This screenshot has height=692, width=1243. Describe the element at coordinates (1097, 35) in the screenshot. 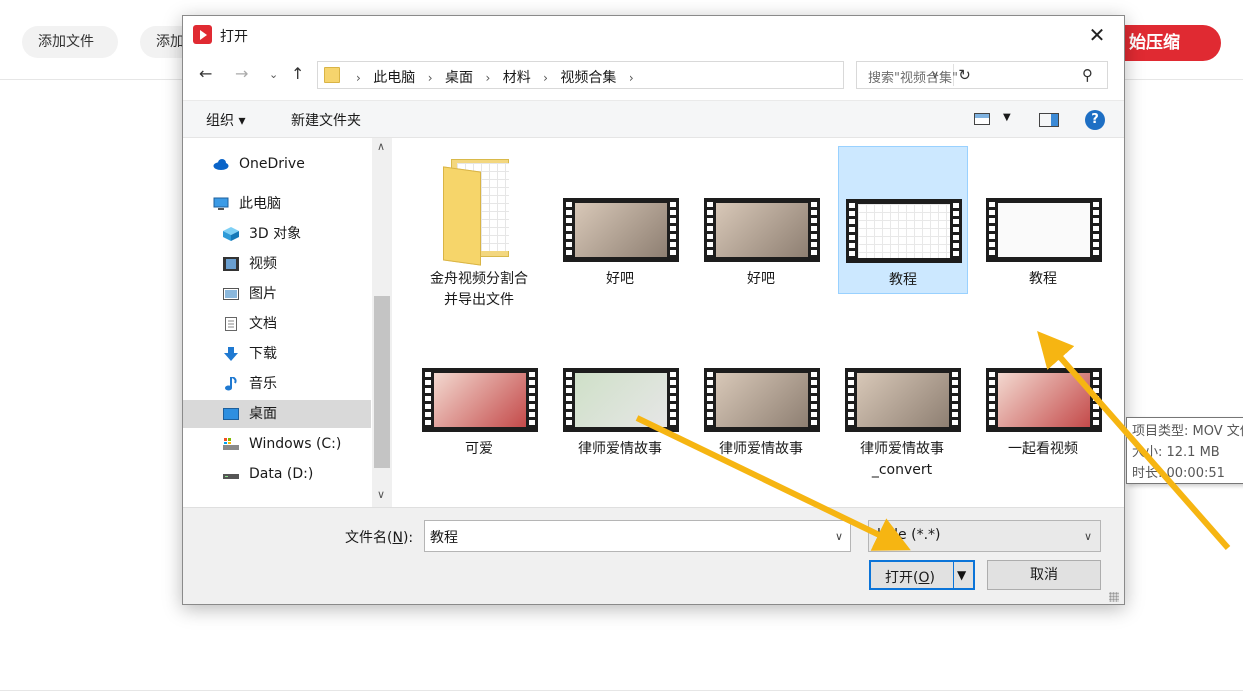

I see `close-icon: ✕` at that location.